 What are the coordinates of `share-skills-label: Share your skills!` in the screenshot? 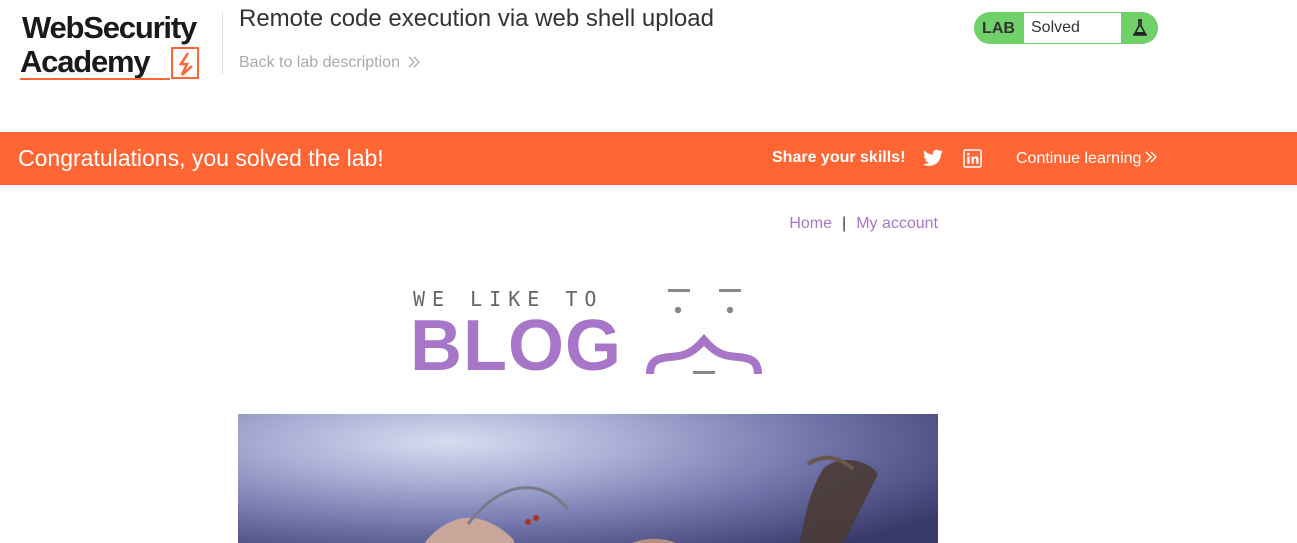 It's located at (839, 157).